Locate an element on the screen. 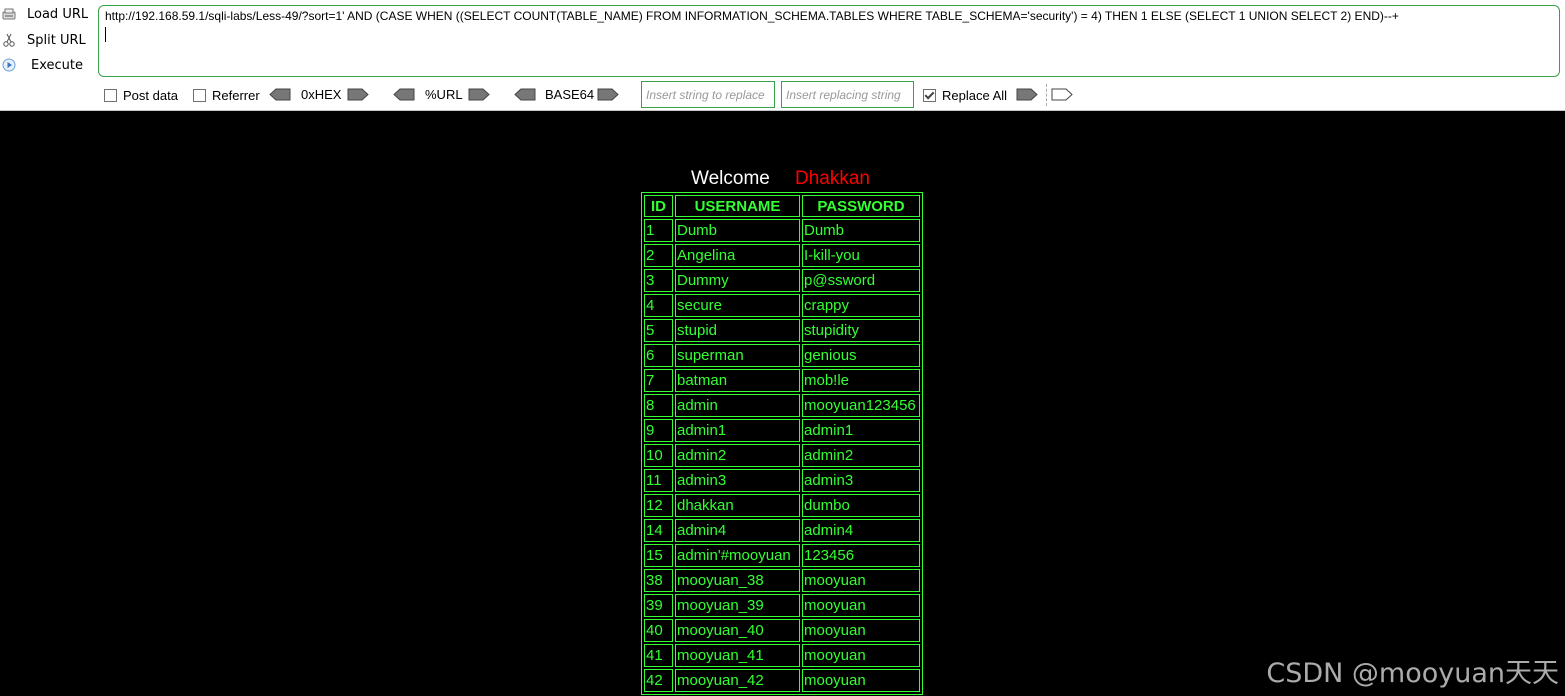 The height and width of the screenshot is (696, 1565). cell-id: 10 is located at coordinates (658, 455).